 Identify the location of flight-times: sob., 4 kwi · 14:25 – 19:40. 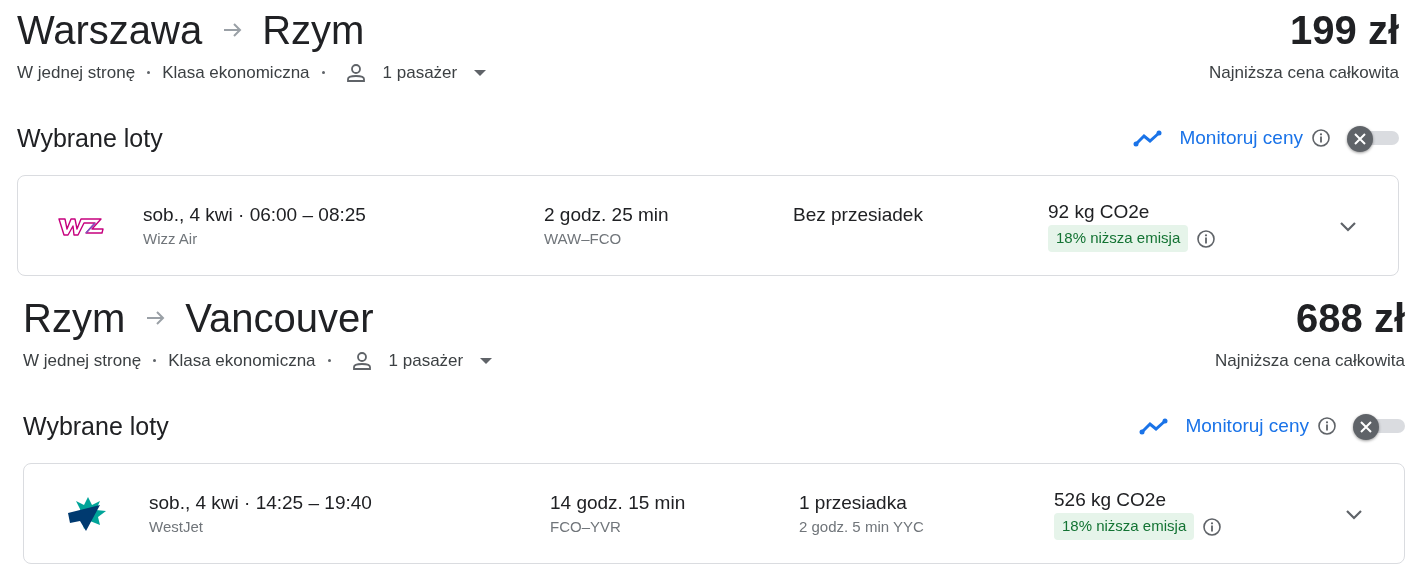
(261, 502).